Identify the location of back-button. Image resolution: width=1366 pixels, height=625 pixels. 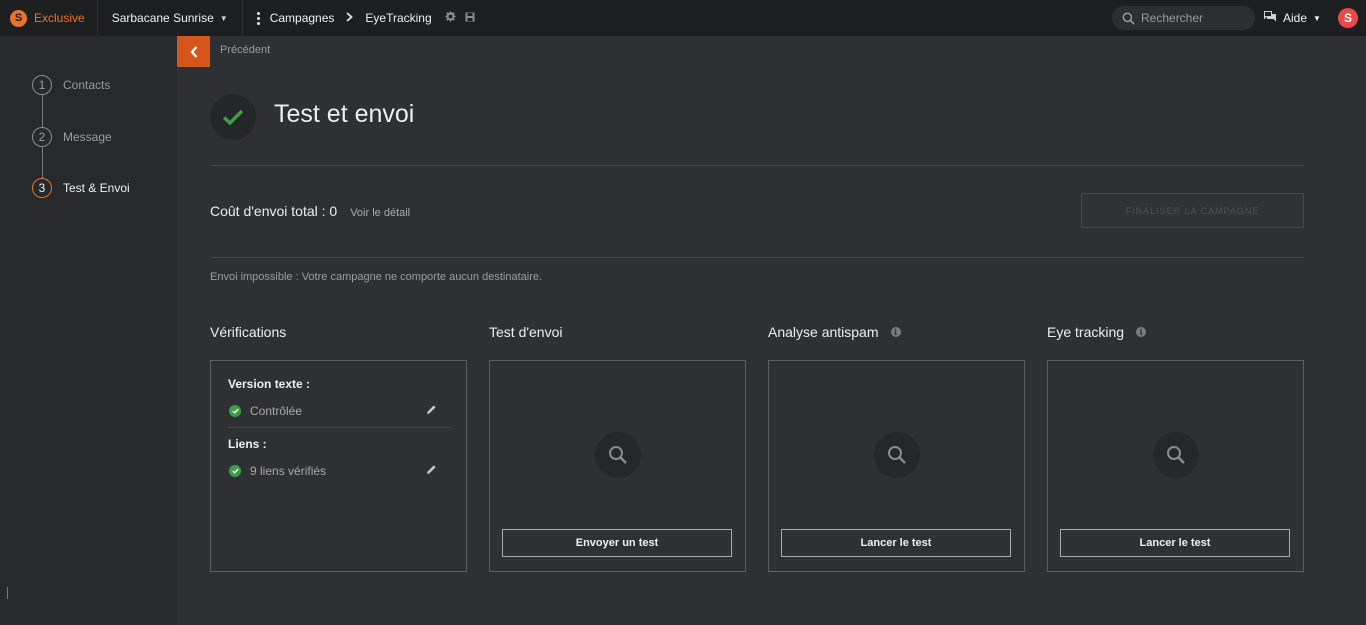
(193, 51).